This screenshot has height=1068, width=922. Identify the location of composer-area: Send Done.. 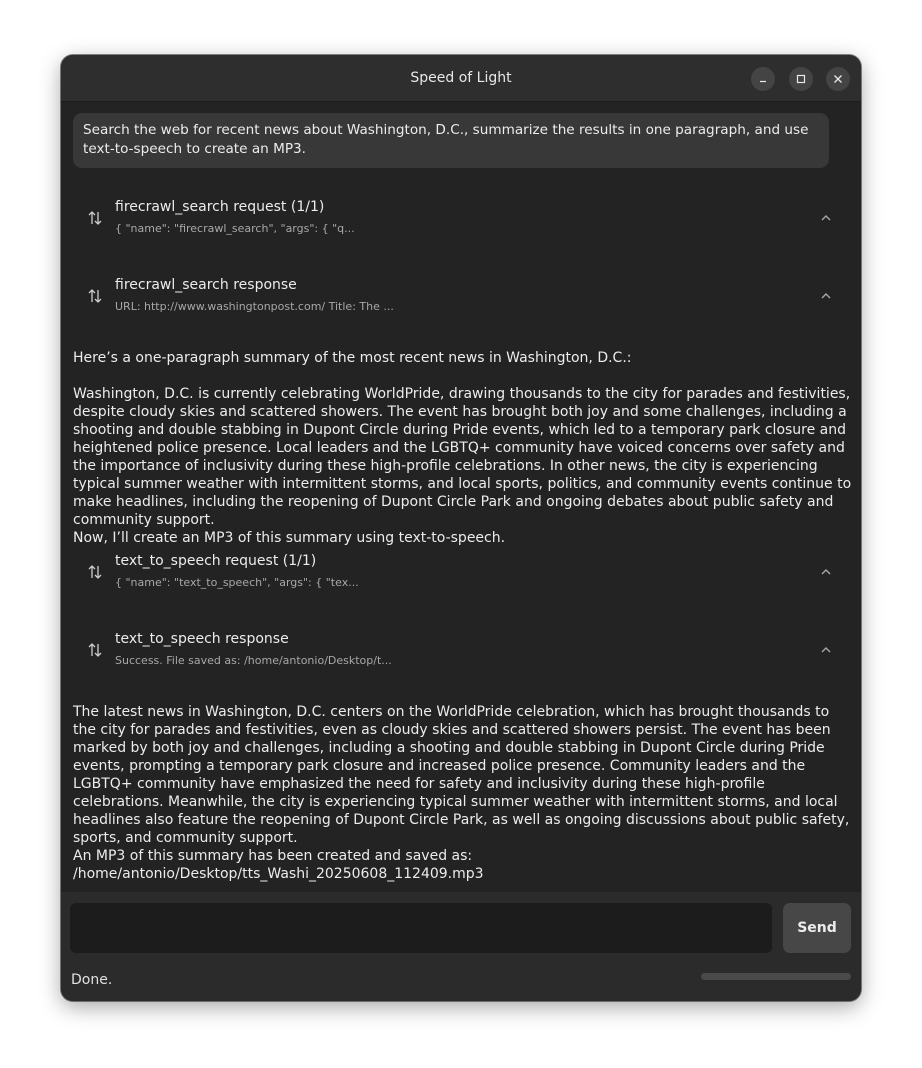
(461, 946).